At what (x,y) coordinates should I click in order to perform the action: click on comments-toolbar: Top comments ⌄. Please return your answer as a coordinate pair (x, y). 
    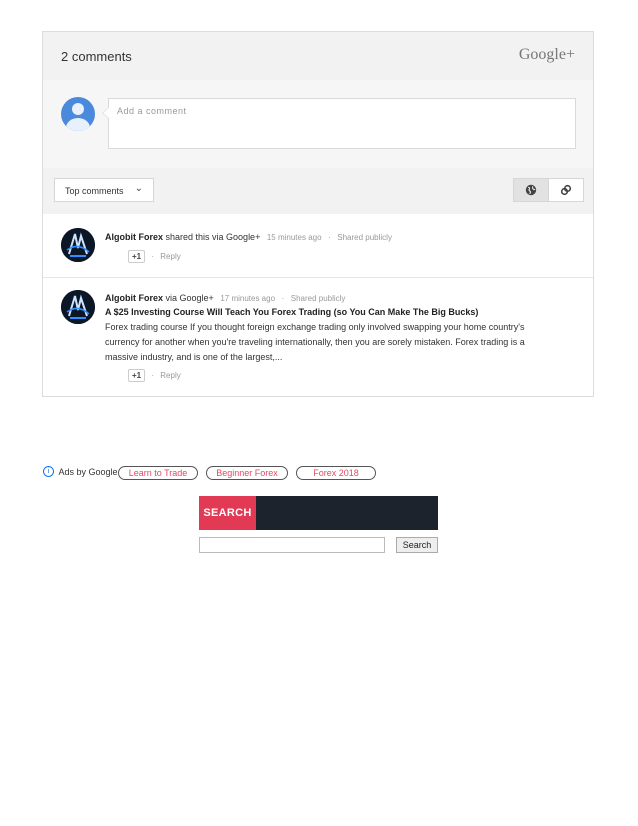
    Looking at the image, I should click on (318, 191).